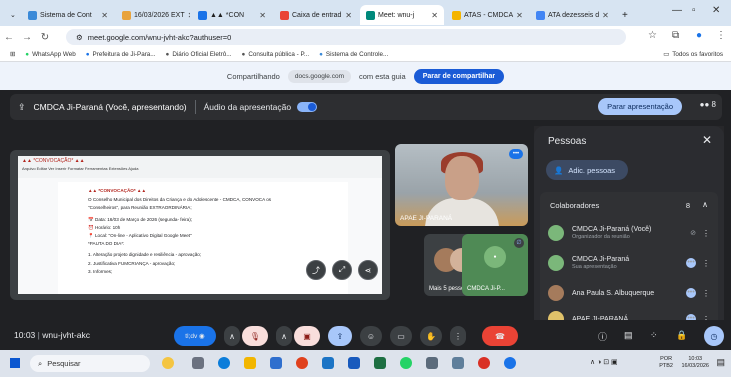 The image size is (731, 377). Describe the element at coordinates (79, 37) in the screenshot. I see `site-info-icon: ⚙` at that location.